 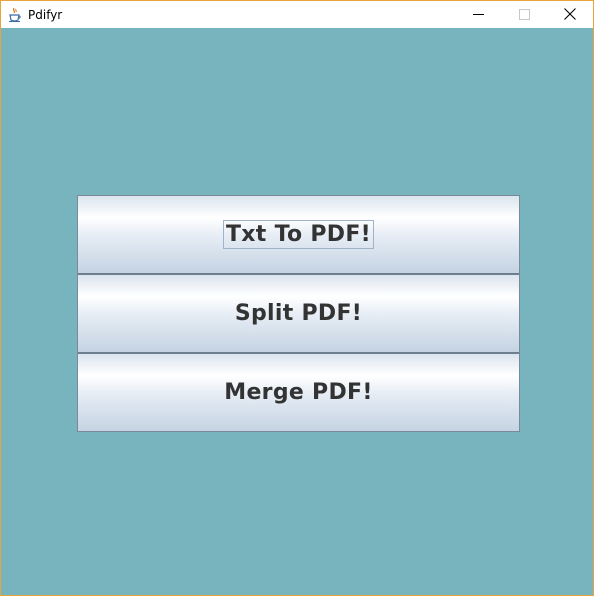 I want to click on java-cup-icon, so click(x=15, y=15).